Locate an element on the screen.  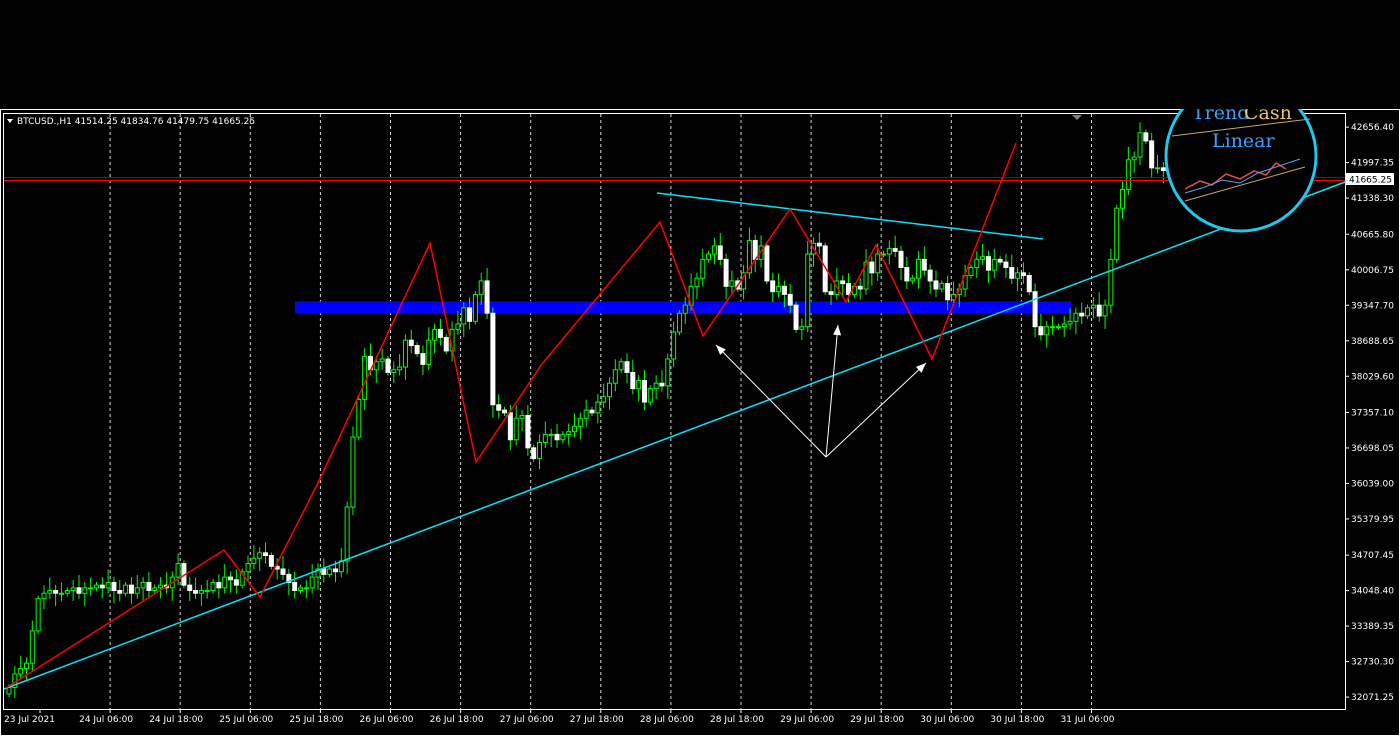
y-tick-label: 34048.40 is located at coordinates (1372, 592).